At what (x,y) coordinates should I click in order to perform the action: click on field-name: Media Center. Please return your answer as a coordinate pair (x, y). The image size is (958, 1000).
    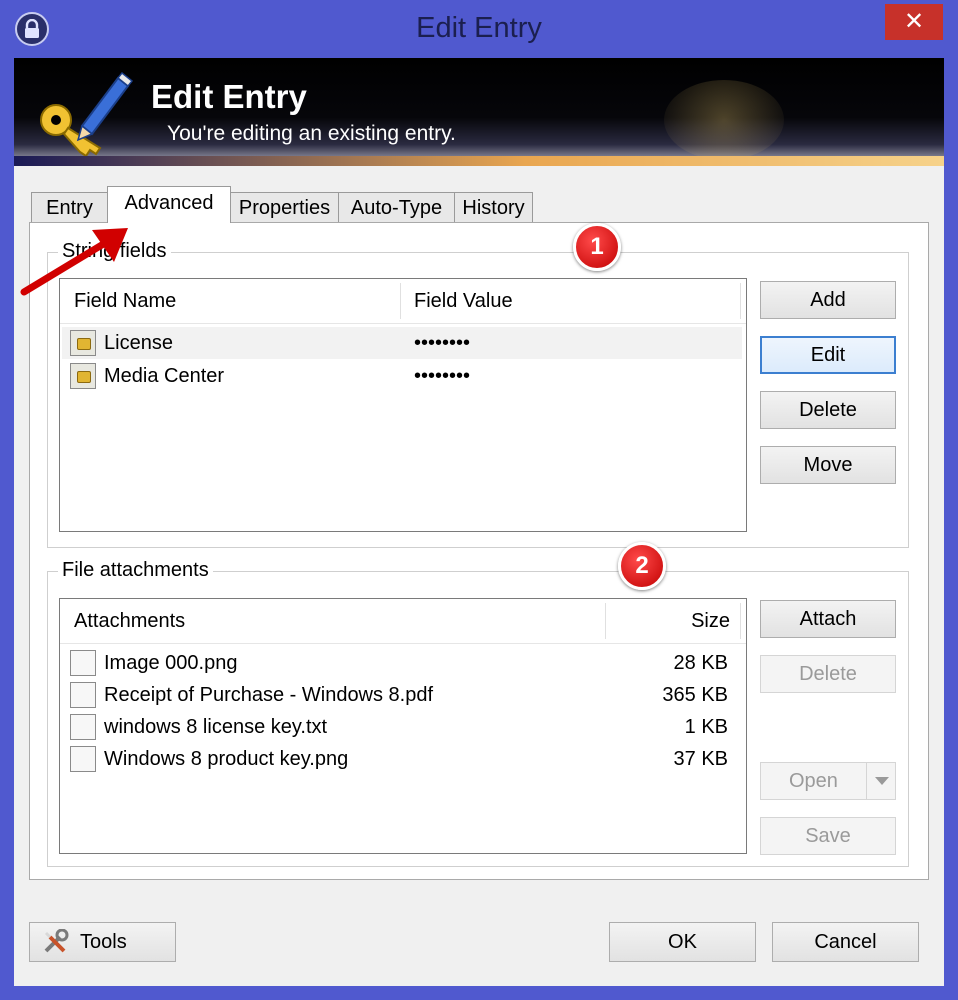
    Looking at the image, I should click on (164, 376).